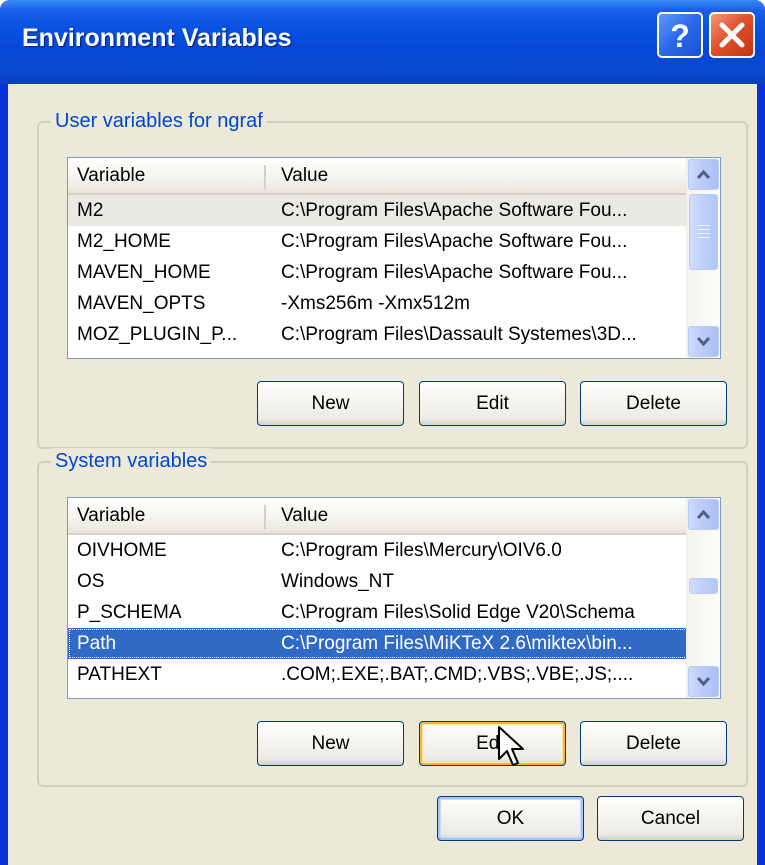 This screenshot has width=765, height=865. What do you see at coordinates (510, 818) in the screenshot?
I see `ok-button: OK` at bounding box center [510, 818].